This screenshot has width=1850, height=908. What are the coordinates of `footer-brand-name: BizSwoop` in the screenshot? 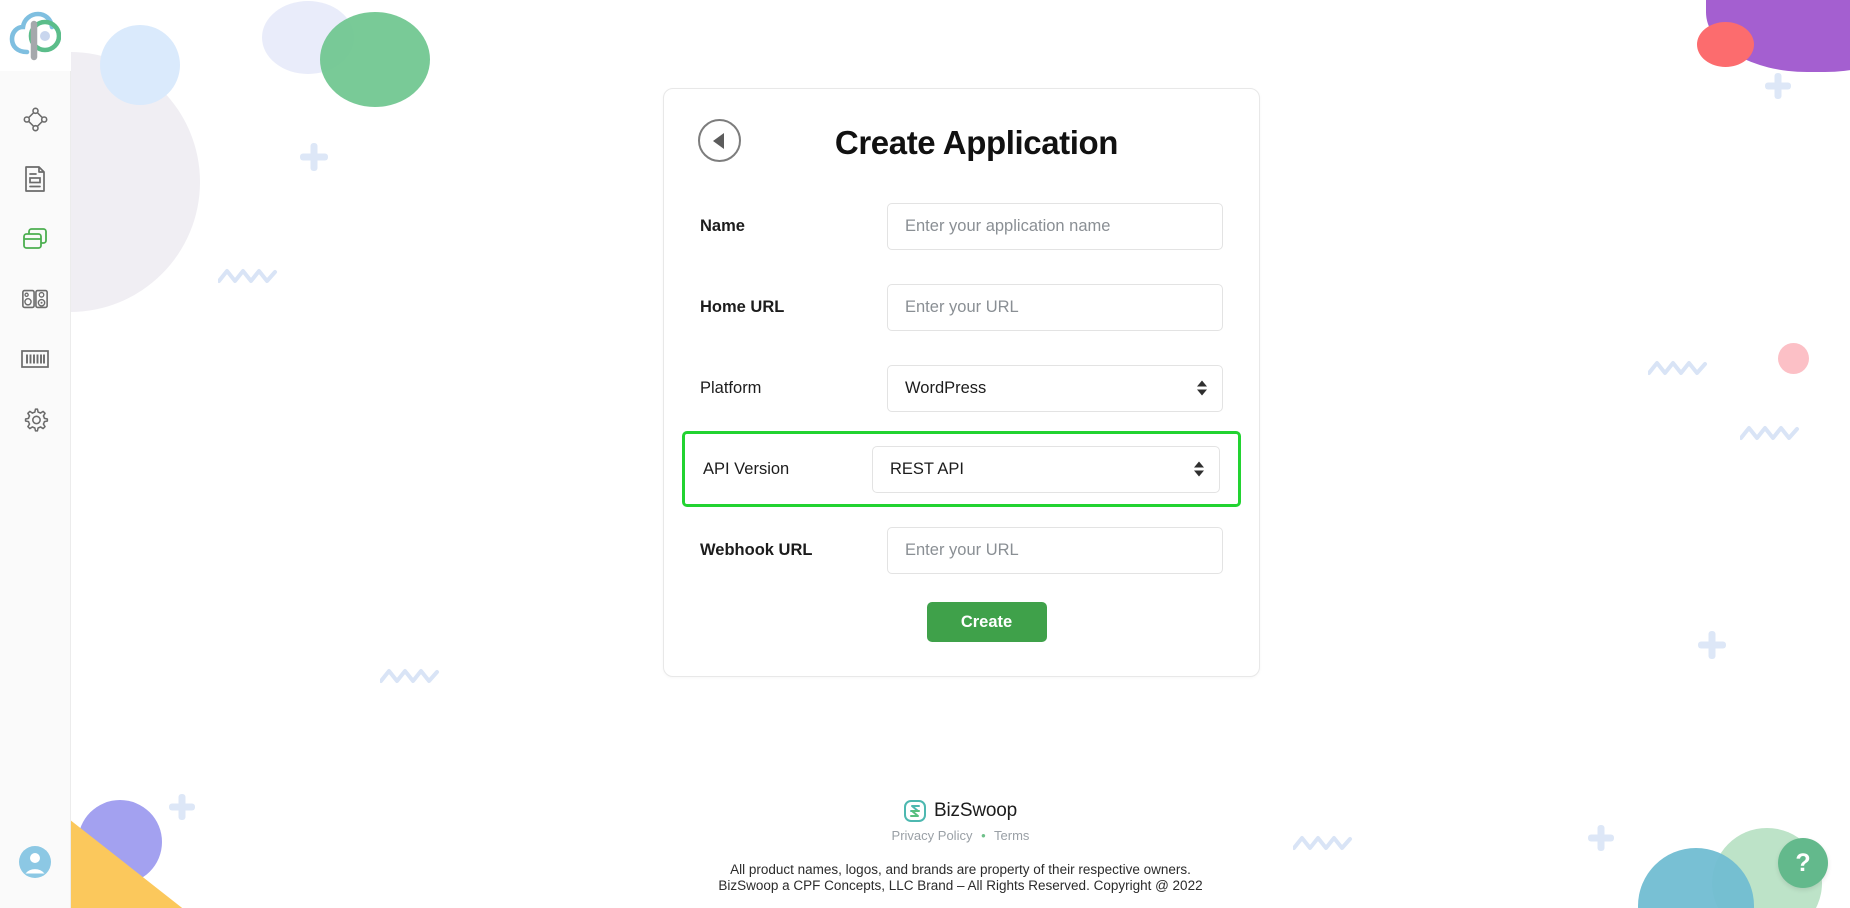 It's located at (975, 810).